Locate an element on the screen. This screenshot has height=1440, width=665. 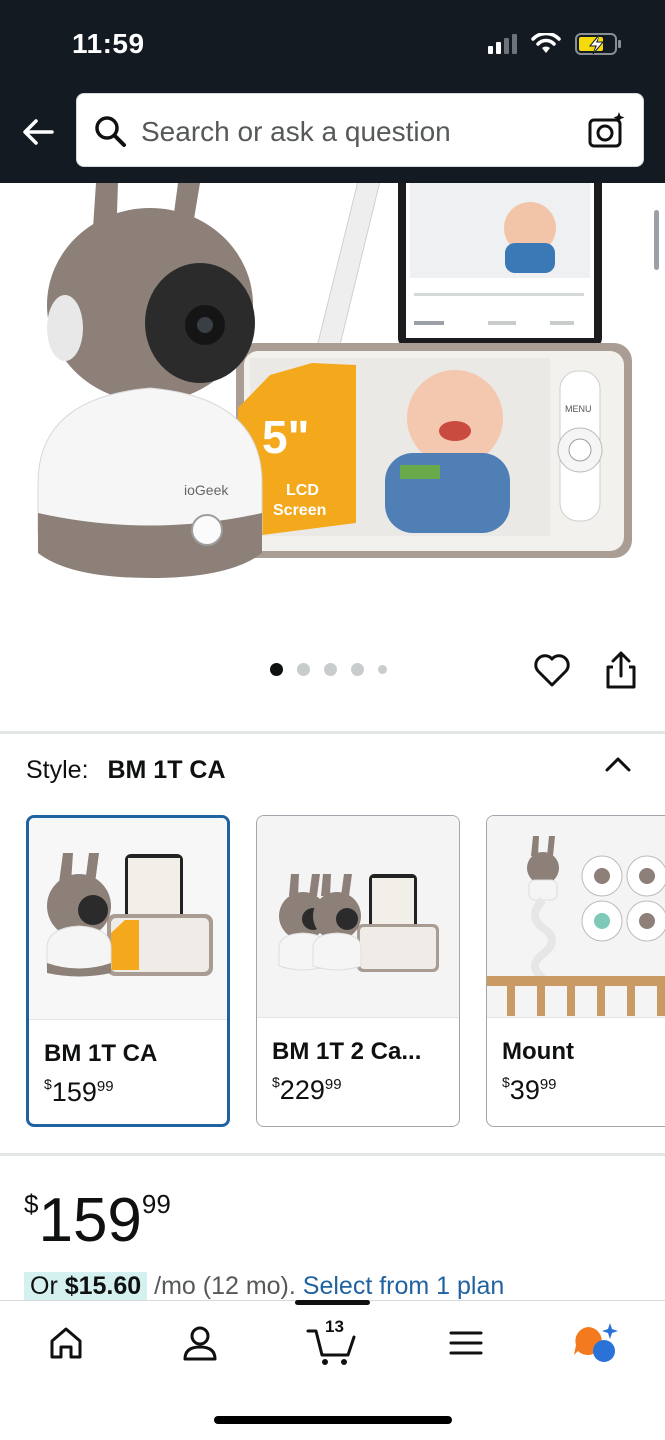
top-header: 11:59 Search or ask a question is located at coordinates (332, 91).